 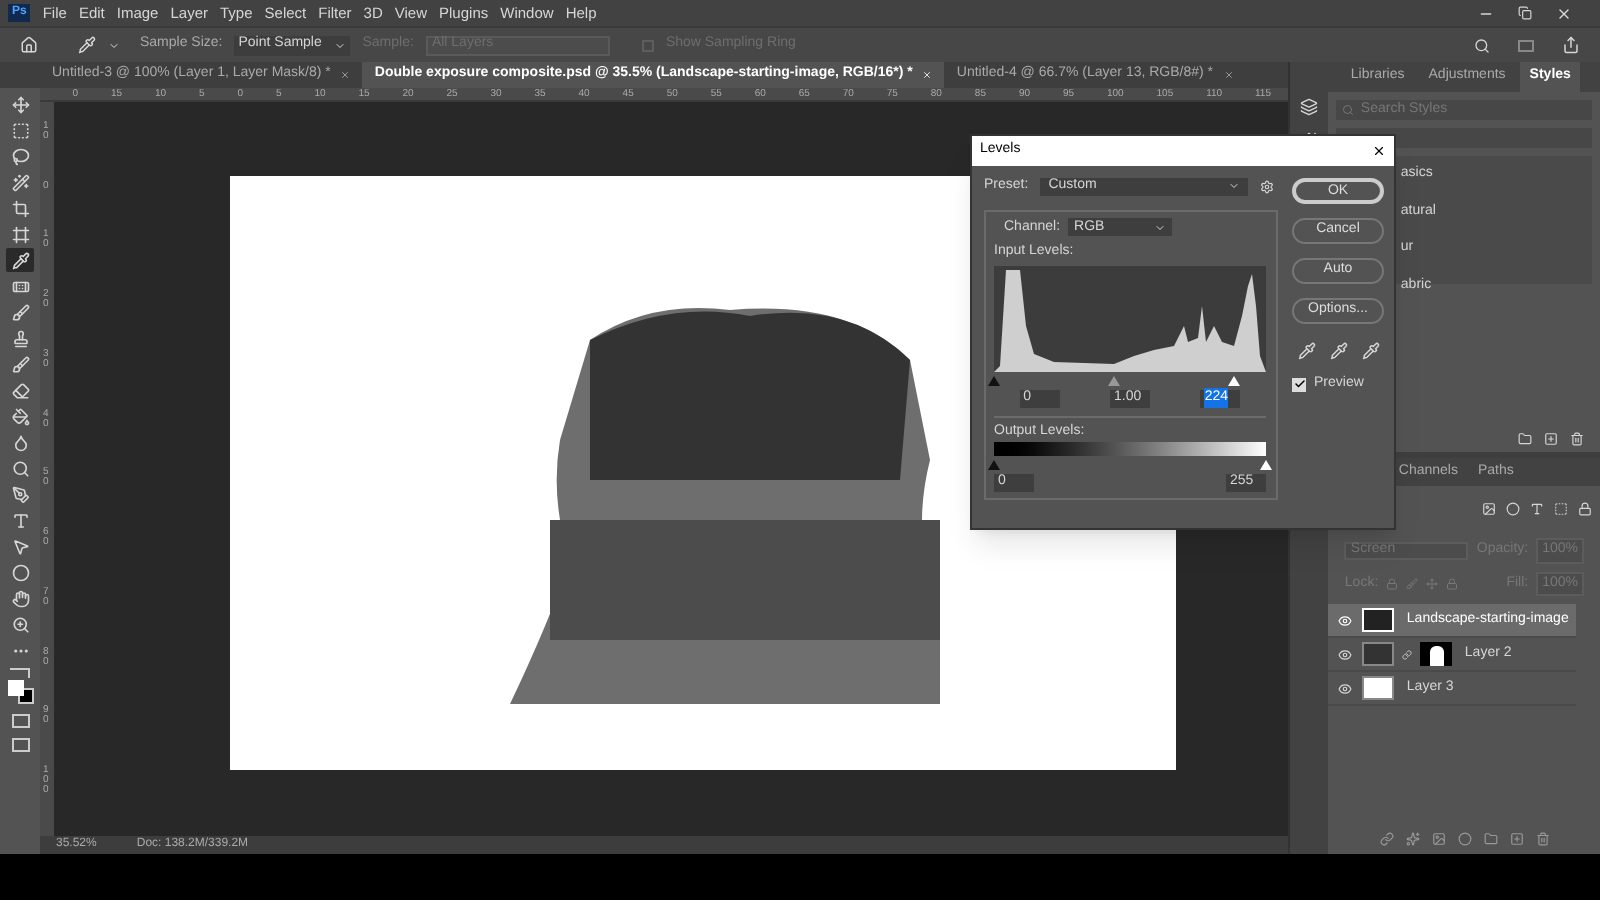 What do you see at coordinates (1551, 439) in the screenshot?
I see `new-style-icon` at bounding box center [1551, 439].